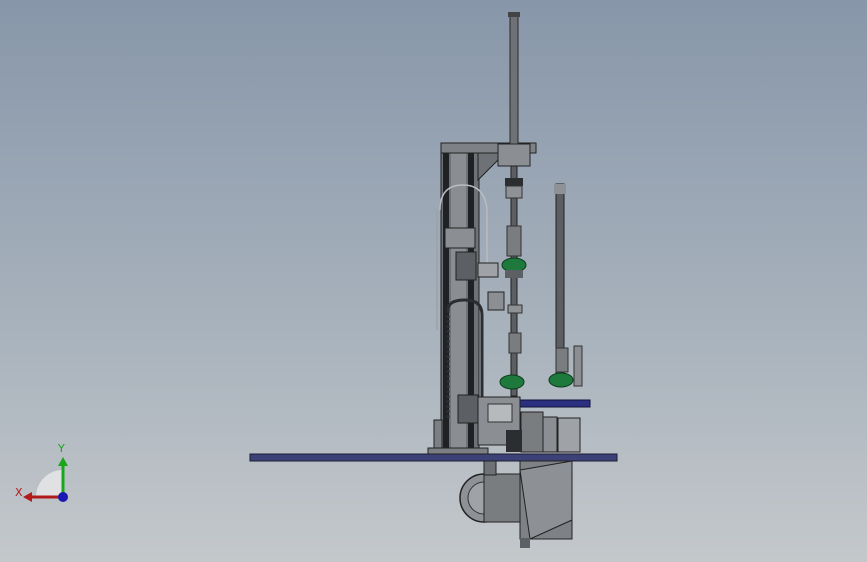  Describe the element at coordinates (49, 483) in the screenshot. I see `triad-quadrant` at that location.